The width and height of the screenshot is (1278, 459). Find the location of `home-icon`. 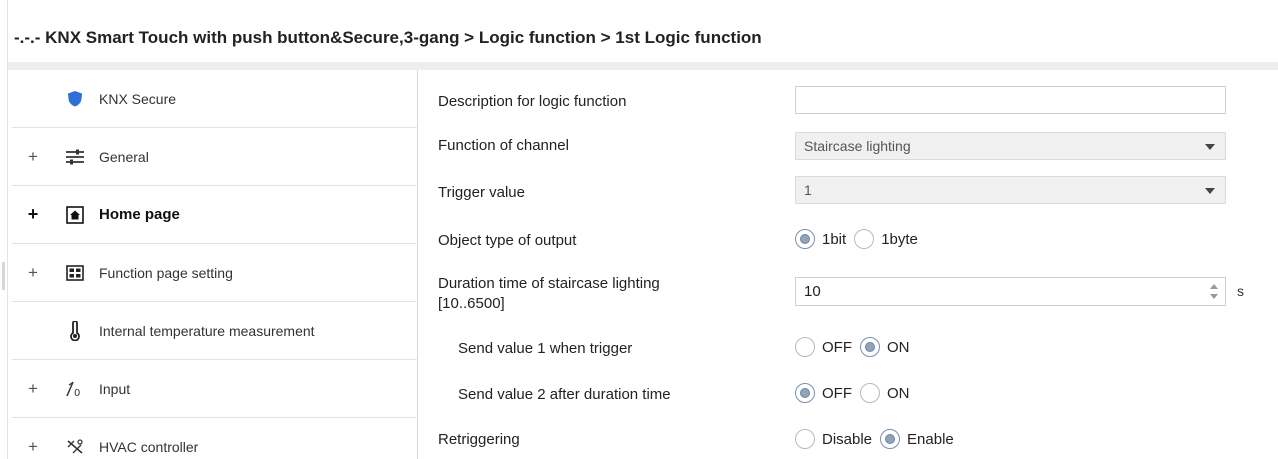

home-icon is located at coordinates (75, 215).